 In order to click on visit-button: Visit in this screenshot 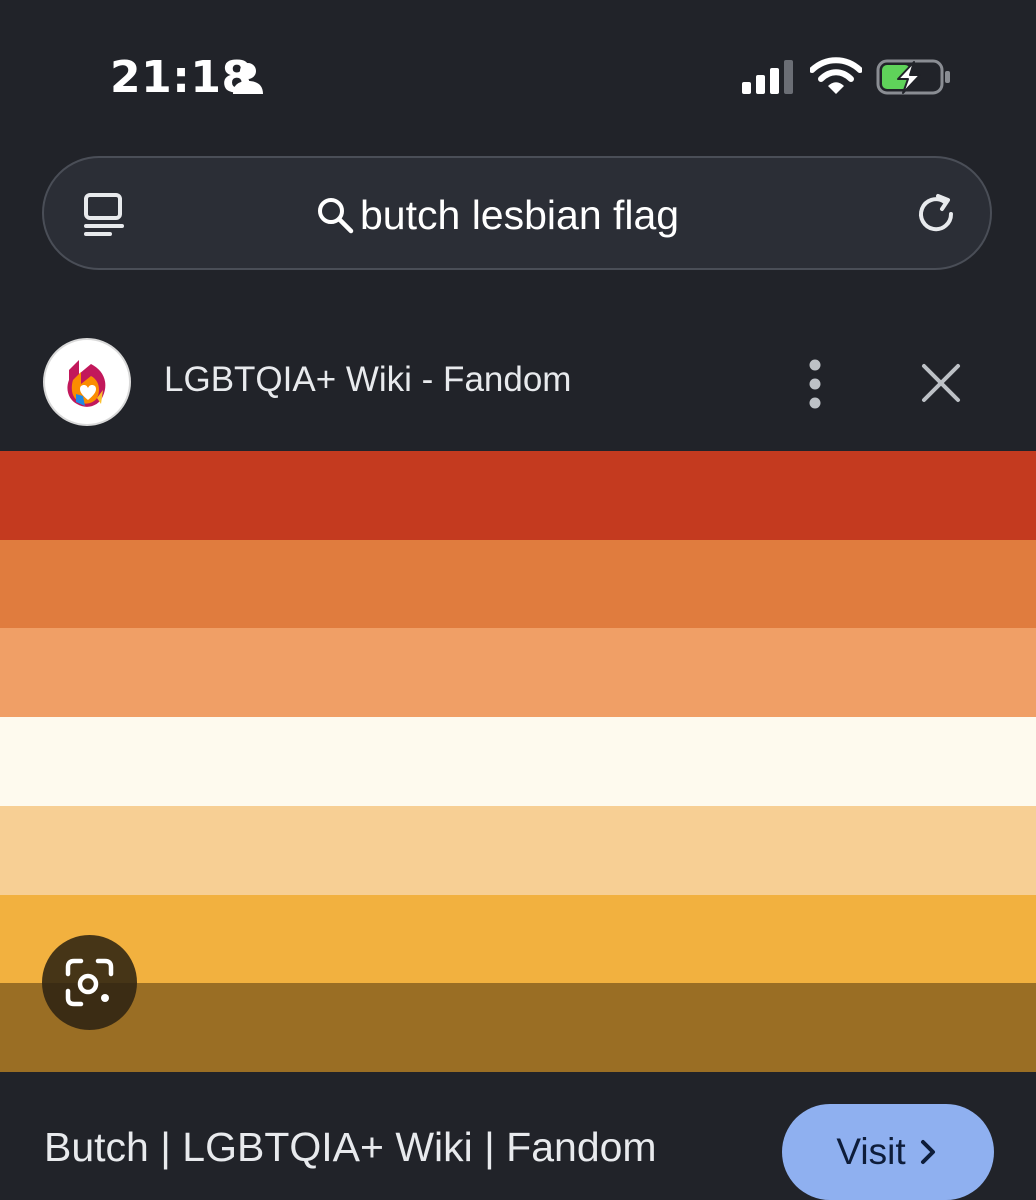, I will do `click(888, 1152)`.